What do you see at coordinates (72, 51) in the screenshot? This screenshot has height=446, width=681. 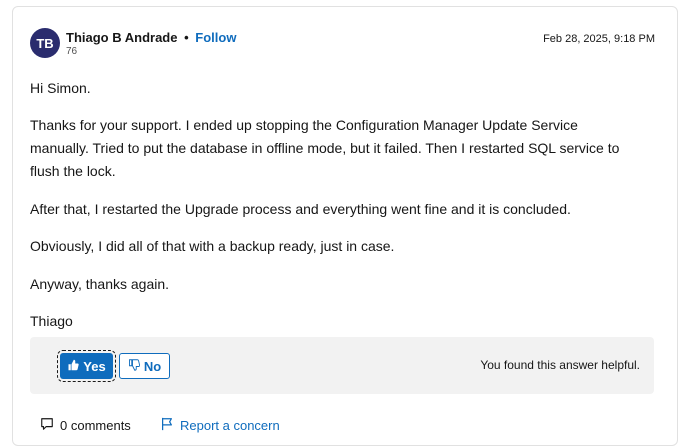 I see `reputation-score: 76` at bounding box center [72, 51].